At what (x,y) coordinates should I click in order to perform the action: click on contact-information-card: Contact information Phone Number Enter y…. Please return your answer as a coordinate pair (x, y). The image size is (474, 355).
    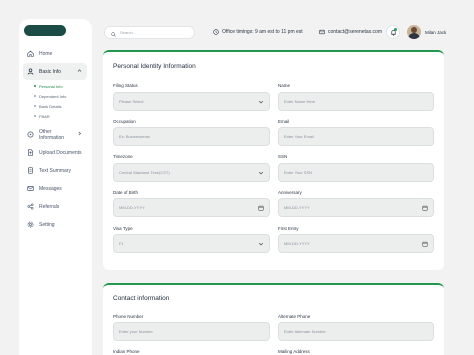
    Looking at the image, I should click on (273, 319).